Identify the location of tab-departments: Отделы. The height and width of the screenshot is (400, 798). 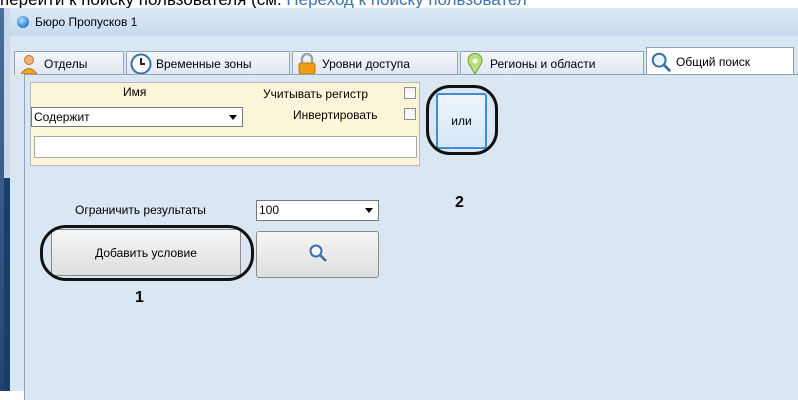
(69, 63).